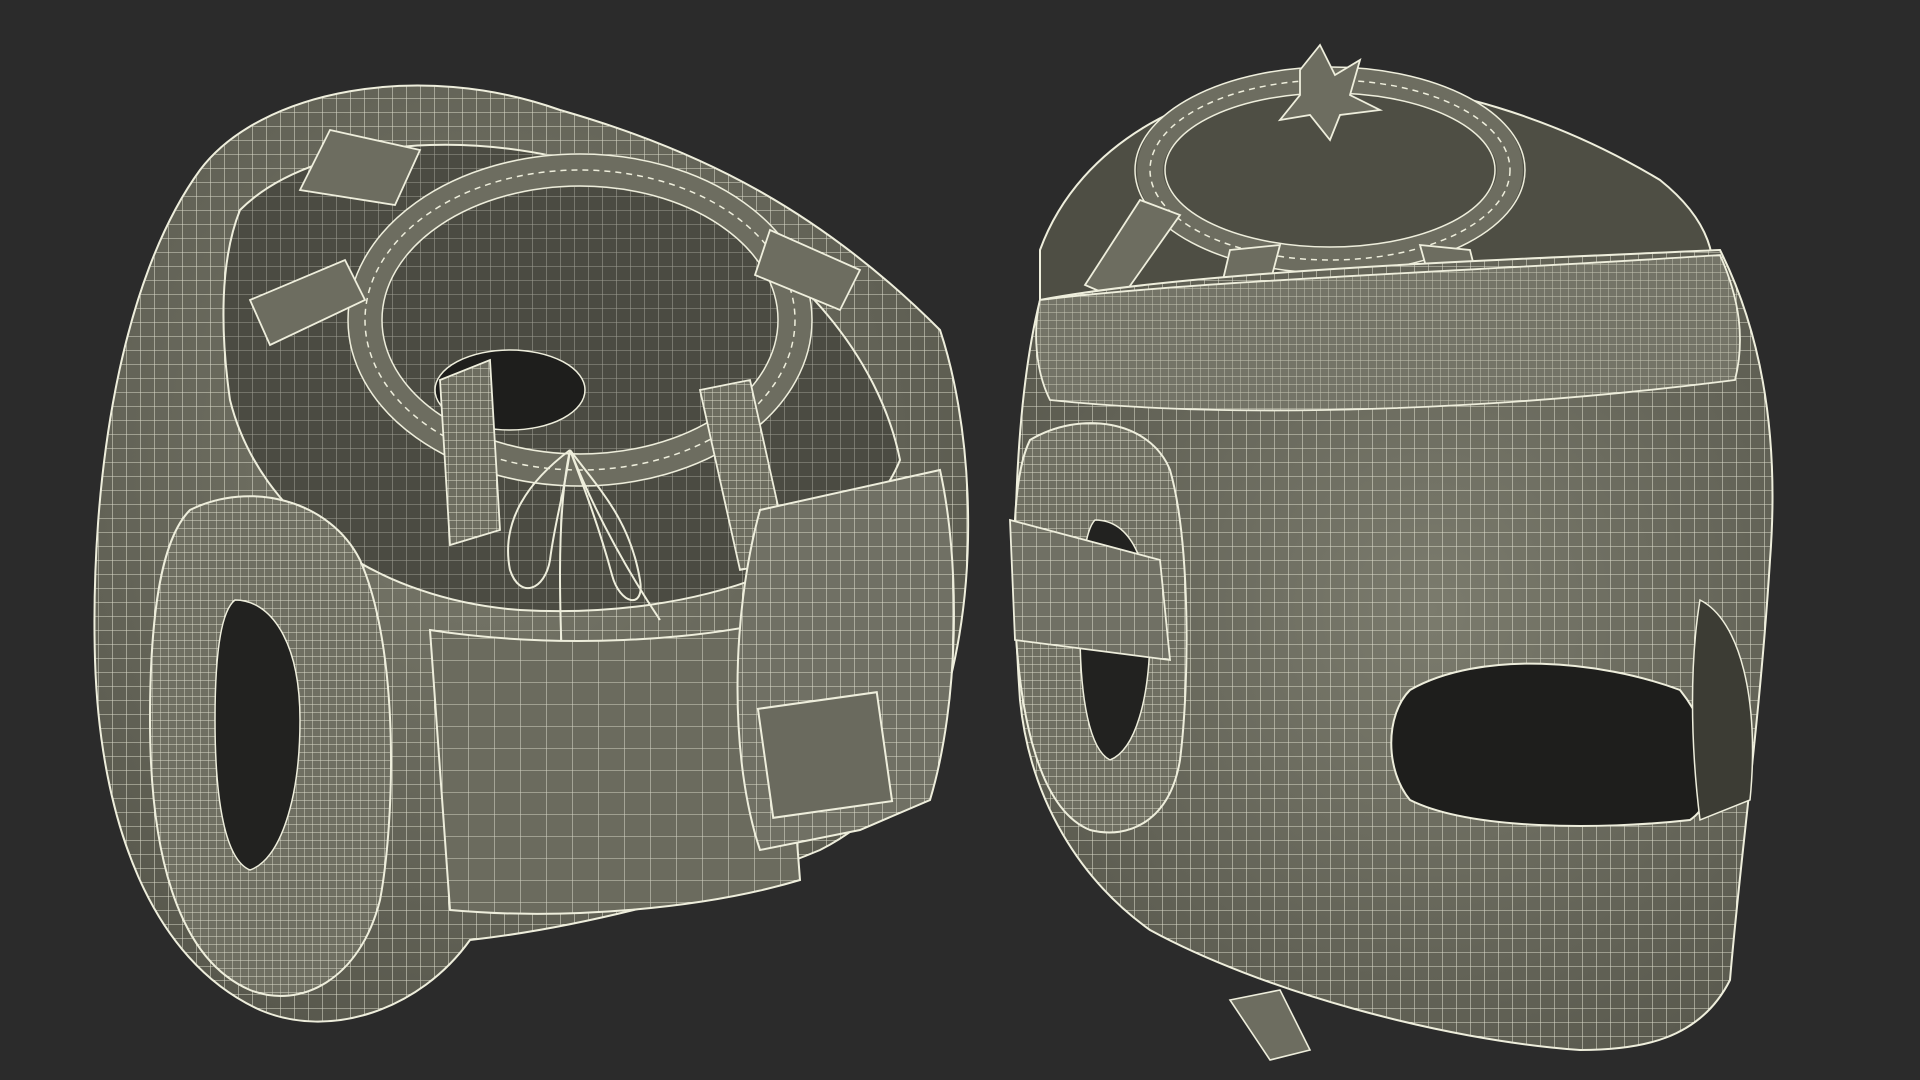  Describe the element at coordinates (825, 755) in the screenshot. I see `left-velcro-patch` at that location.